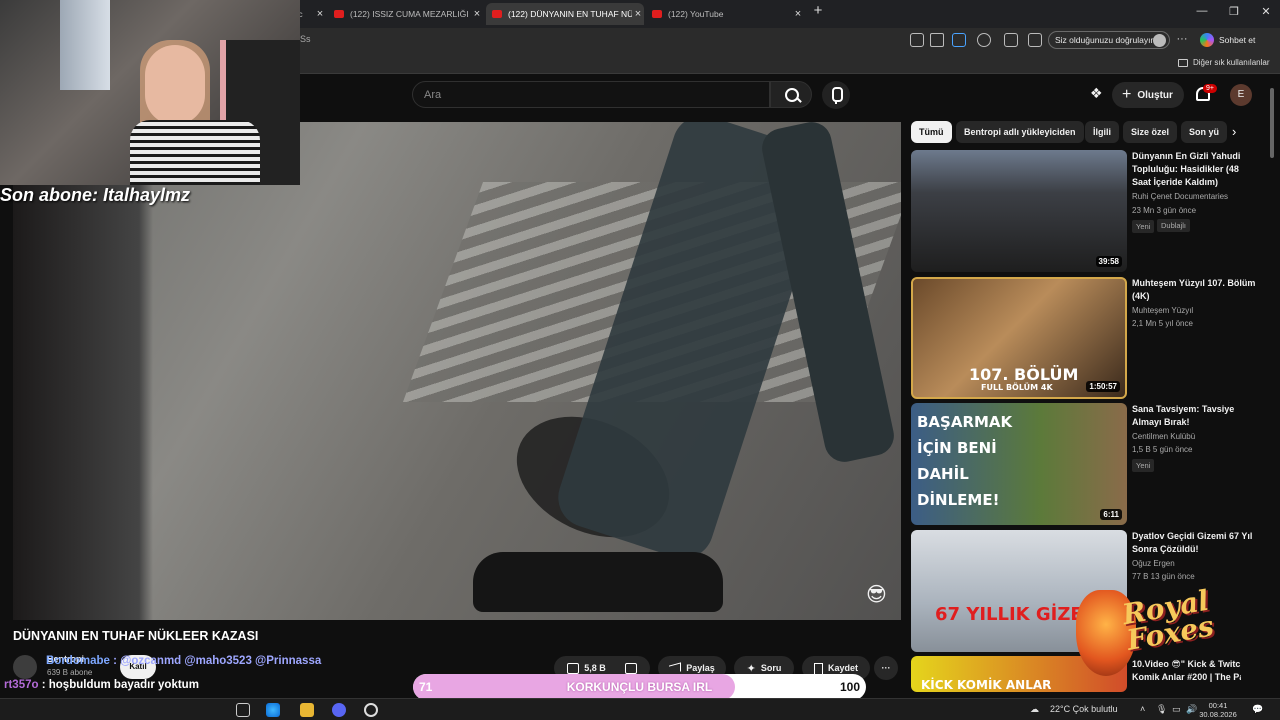 The height and width of the screenshot is (720, 1280). I want to click on streamer-shirt, so click(195, 152).